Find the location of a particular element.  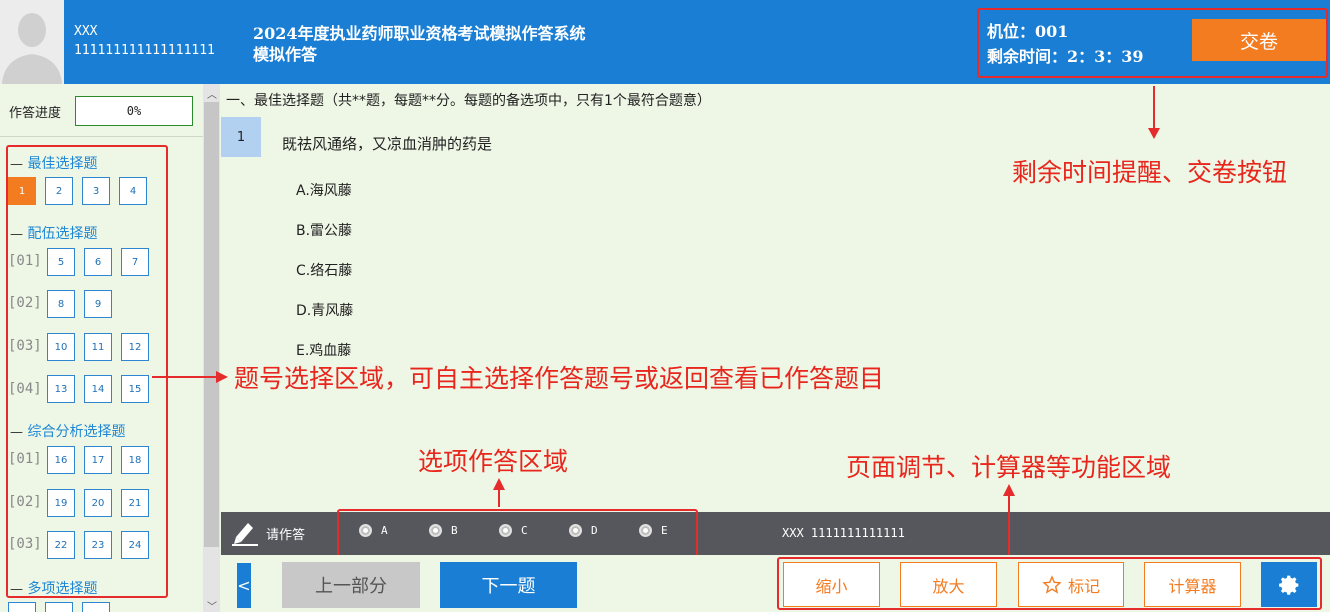

annotation-question-nav: 题号选择区域，可自主选择作答题号或返回查看已作答题目 is located at coordinates (559, 378).